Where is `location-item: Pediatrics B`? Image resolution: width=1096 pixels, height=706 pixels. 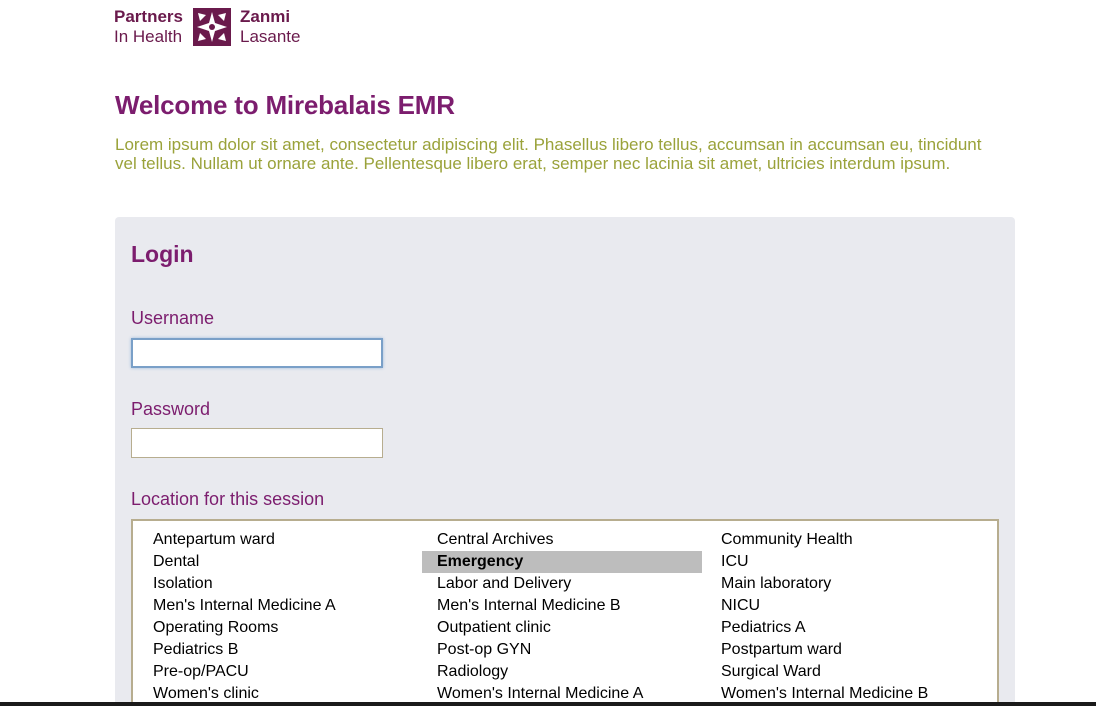
location-item: Pediatrics B is located at coordinates (295, 650).